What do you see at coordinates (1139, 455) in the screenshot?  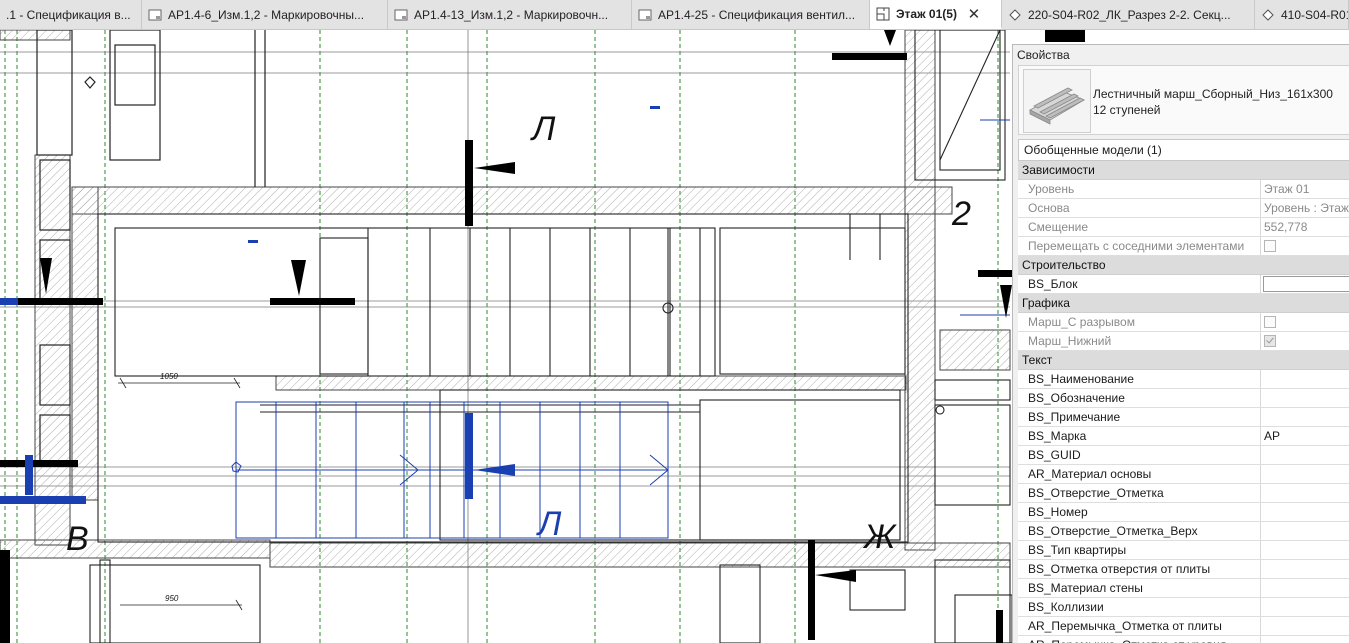 I see `property-name: BS_GUID` at bounding box center [1139, 455].